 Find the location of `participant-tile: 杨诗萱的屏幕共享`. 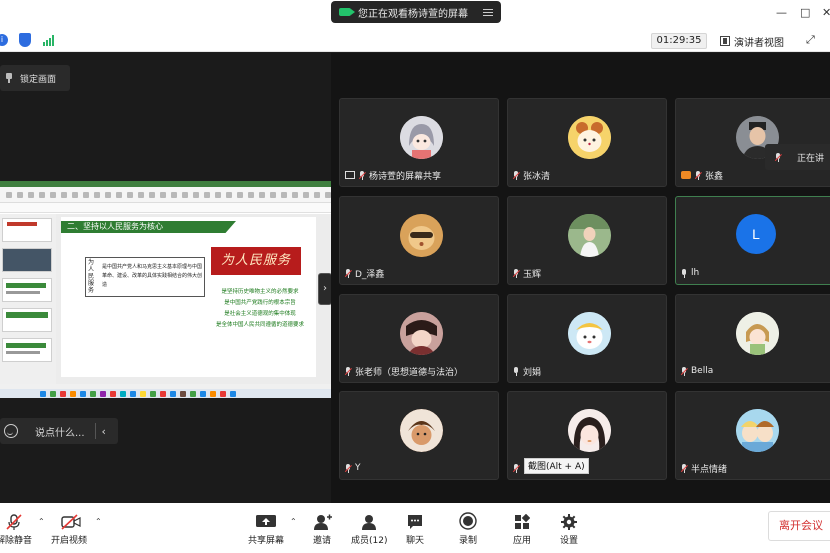

participant-tile: 杨诗萱的屏幕共享 is located at coordinates (419, 142).